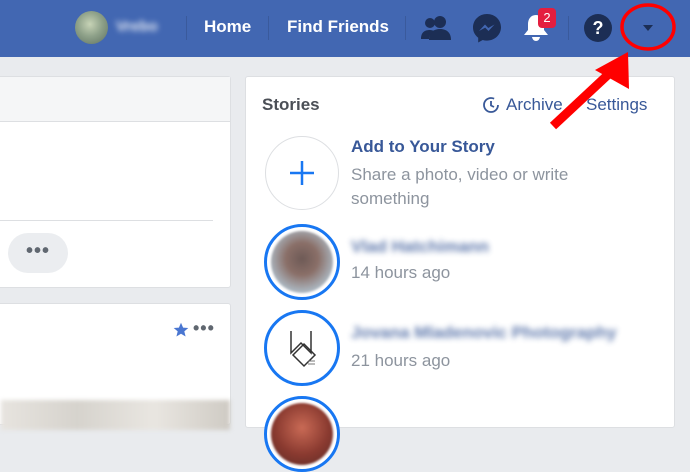 The height and width of the screenshot is (472, 690). Describe the element at coordinates (582, 98) in the screenshot. I see `annotation-arrow-shaft` at that location.